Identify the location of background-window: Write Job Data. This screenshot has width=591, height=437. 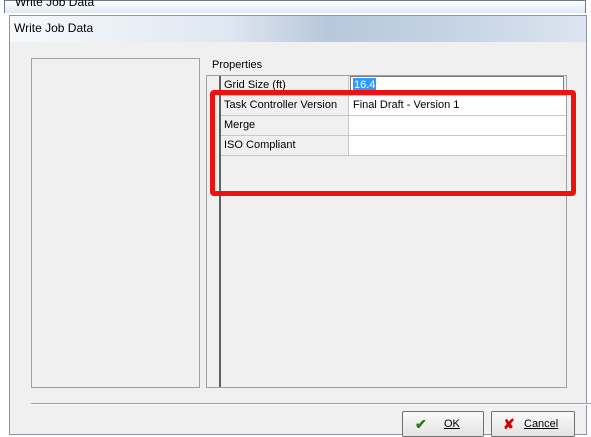
(295, 6).